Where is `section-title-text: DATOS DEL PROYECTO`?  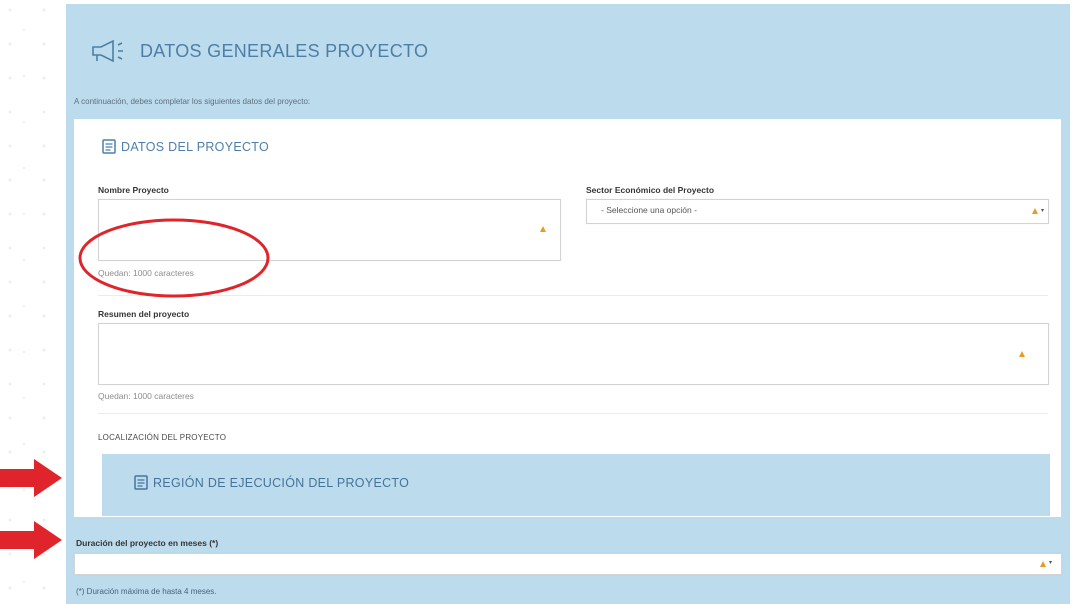
section-title-text: DATOS DEL PROYECTO is located at coordinates (195, 146).